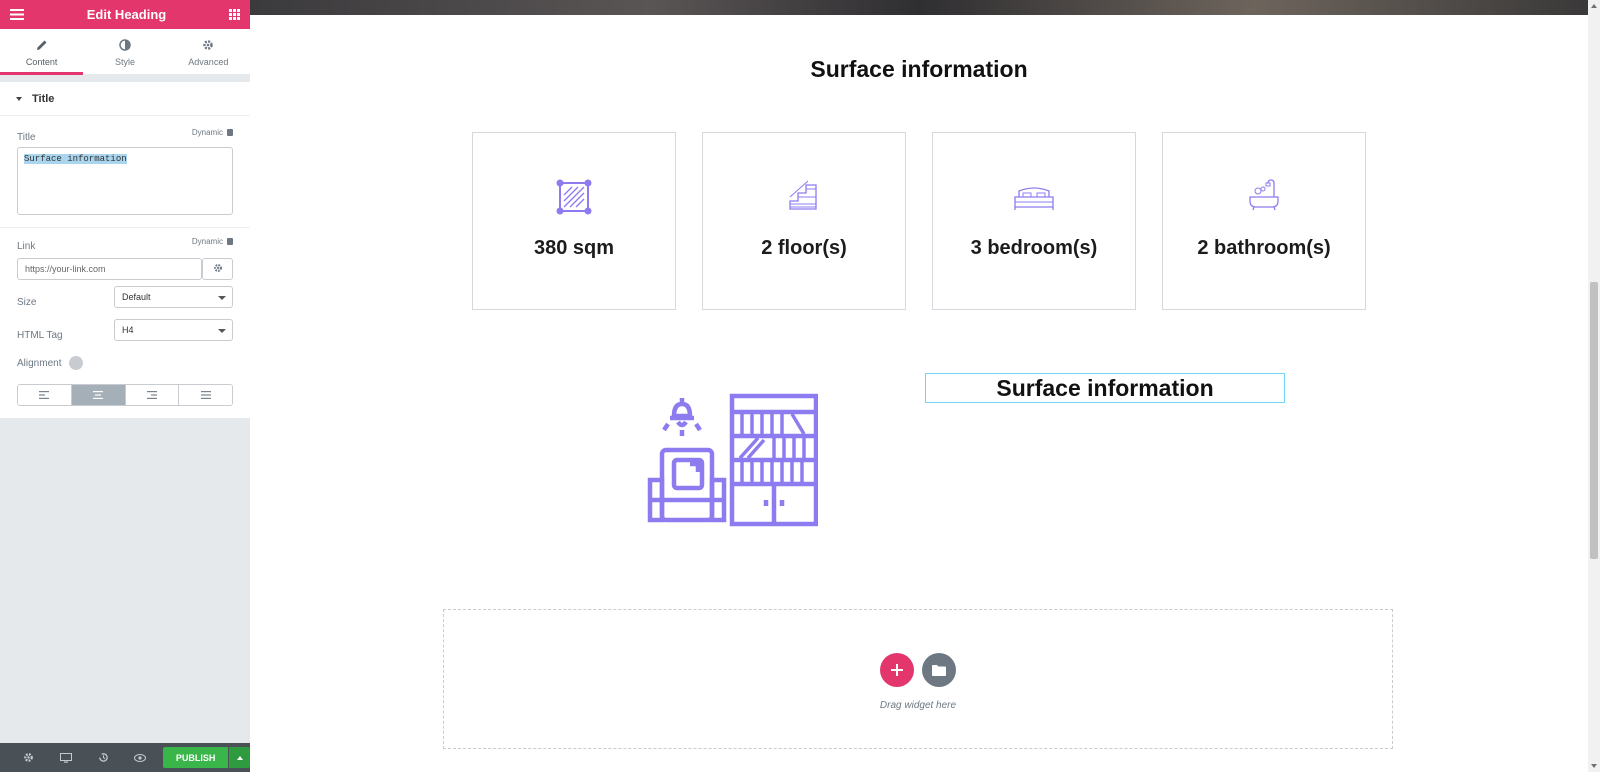  I want to click on align-right-button, so click(152, 395).